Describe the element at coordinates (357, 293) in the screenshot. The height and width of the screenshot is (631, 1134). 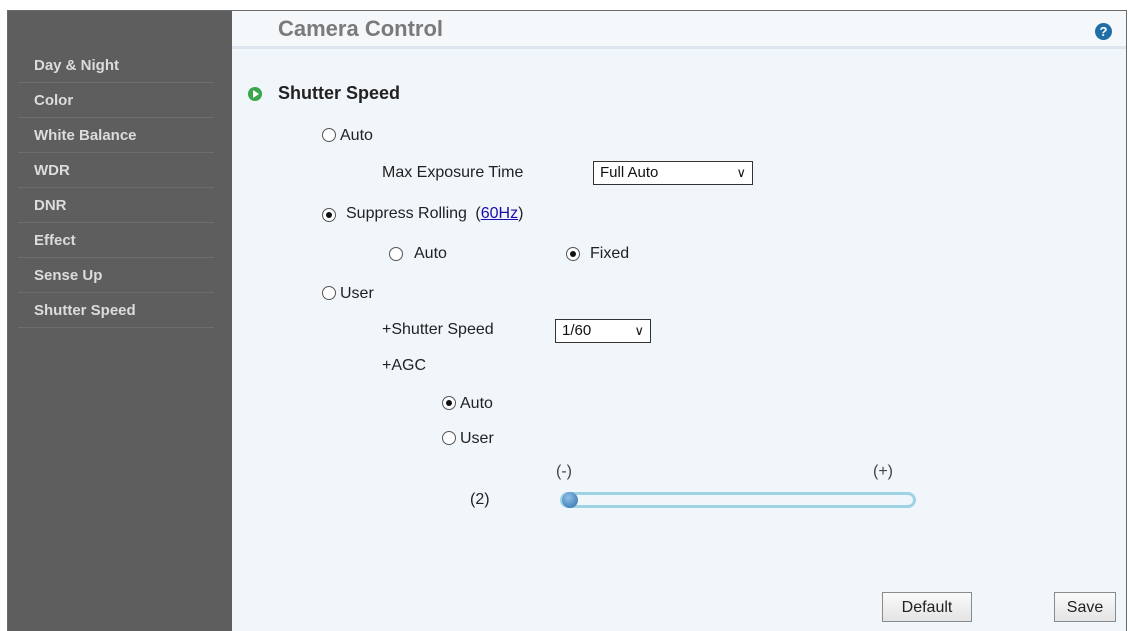
I see `mode-user-label: User` at that location.